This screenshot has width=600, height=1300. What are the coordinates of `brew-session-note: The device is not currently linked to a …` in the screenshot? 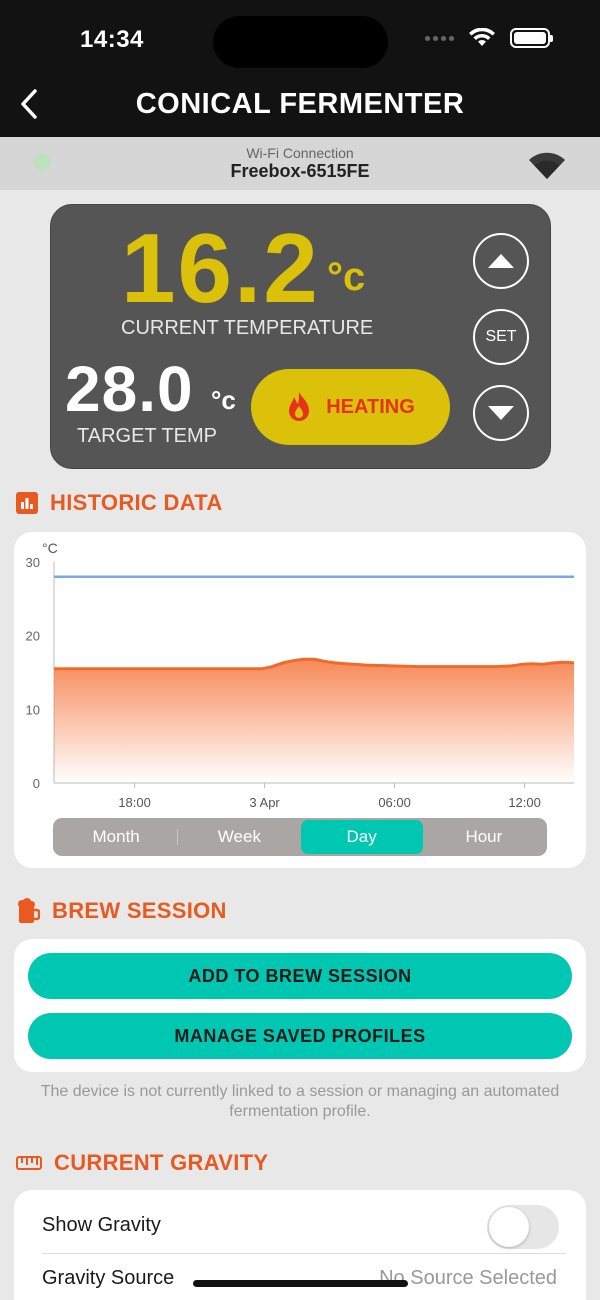 It's located at (300, 1101).